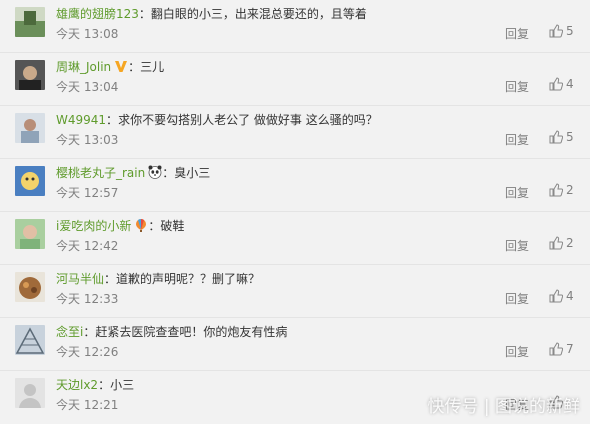 The height and width of the screenshot is (424, 590). I want to click on comment-text: 翻白眼的小三，出来混总要还的，且等着, so click(258, 14).